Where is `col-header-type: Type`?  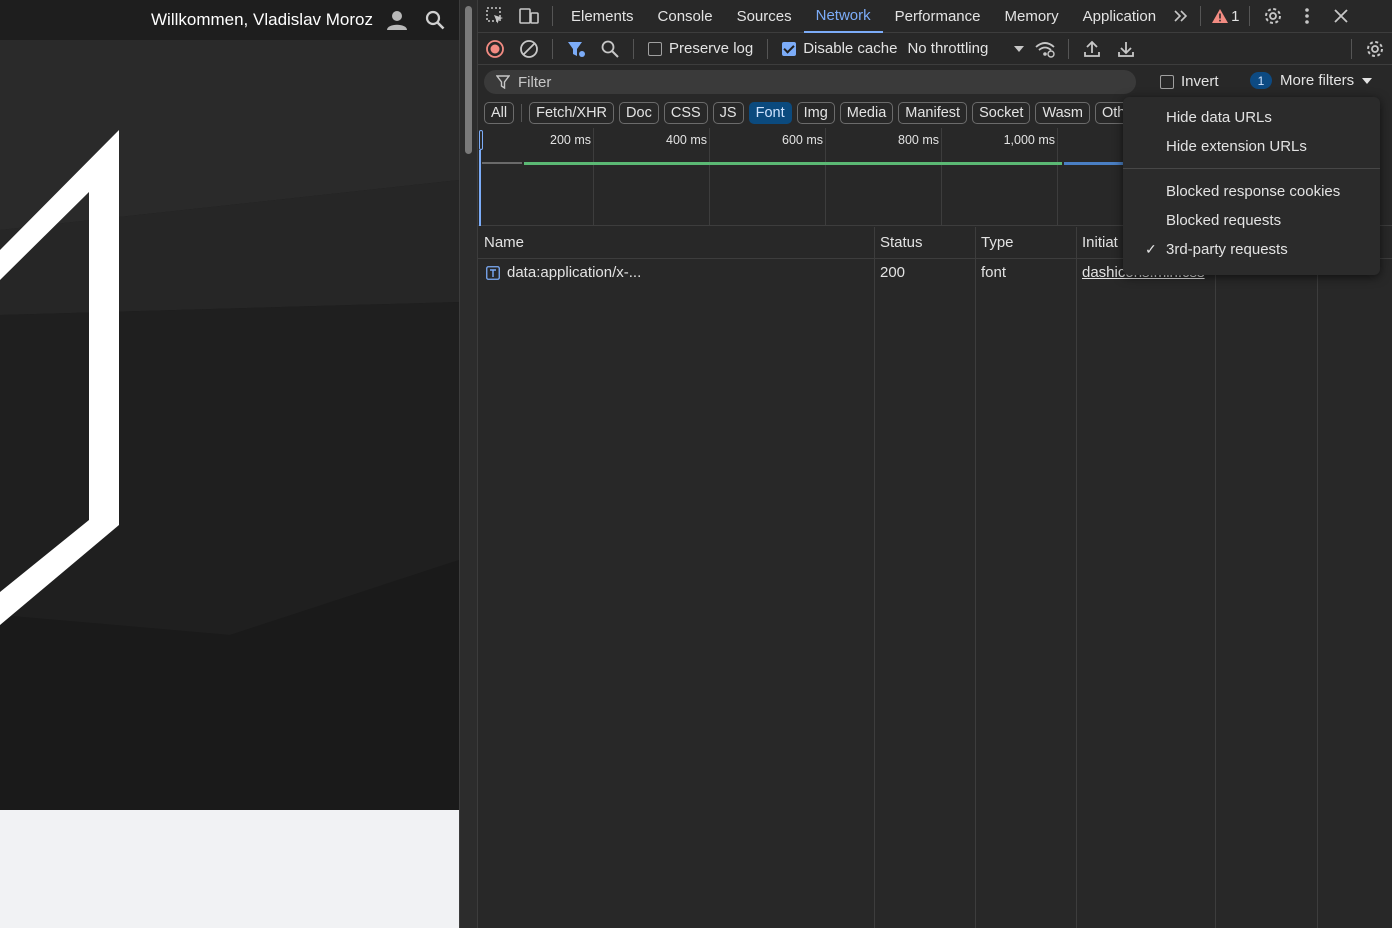
col-header-type: Type is located at coordinates (1025, 243).